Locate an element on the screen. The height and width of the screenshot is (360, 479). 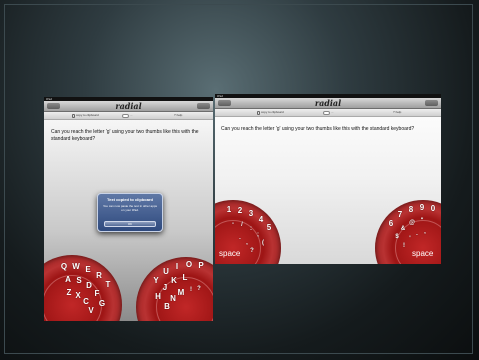
key: 2 is located at coordinates (240, 211).